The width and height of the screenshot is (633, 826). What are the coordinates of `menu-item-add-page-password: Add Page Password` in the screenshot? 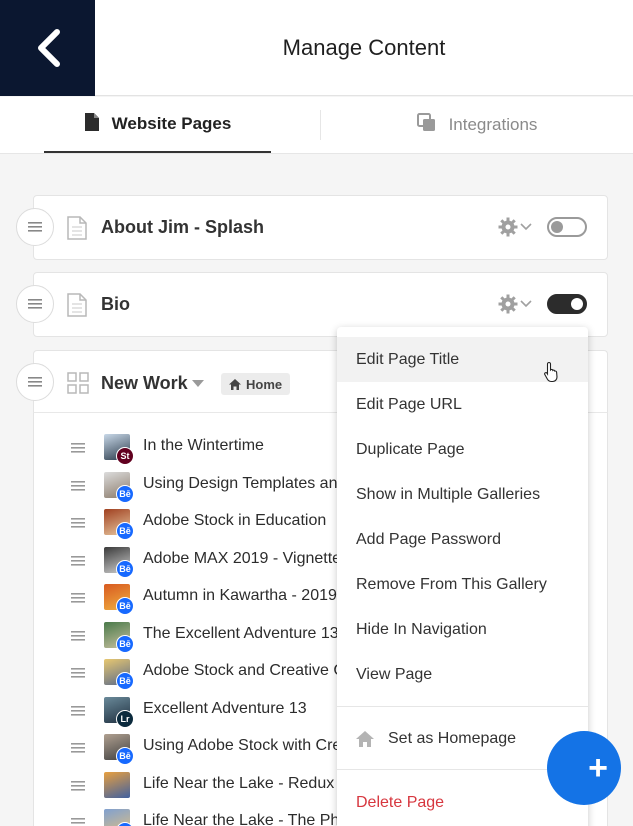 It's located at (462, 539).